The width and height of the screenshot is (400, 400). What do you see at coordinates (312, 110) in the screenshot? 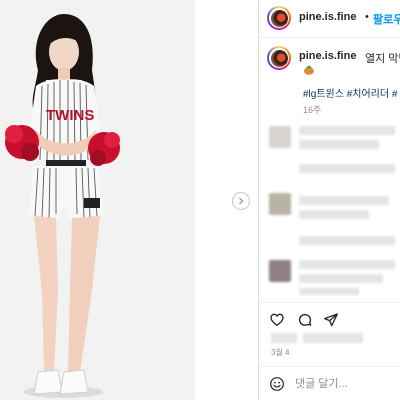
I see `caption-time: 16주` at bounding box center [312, 110].